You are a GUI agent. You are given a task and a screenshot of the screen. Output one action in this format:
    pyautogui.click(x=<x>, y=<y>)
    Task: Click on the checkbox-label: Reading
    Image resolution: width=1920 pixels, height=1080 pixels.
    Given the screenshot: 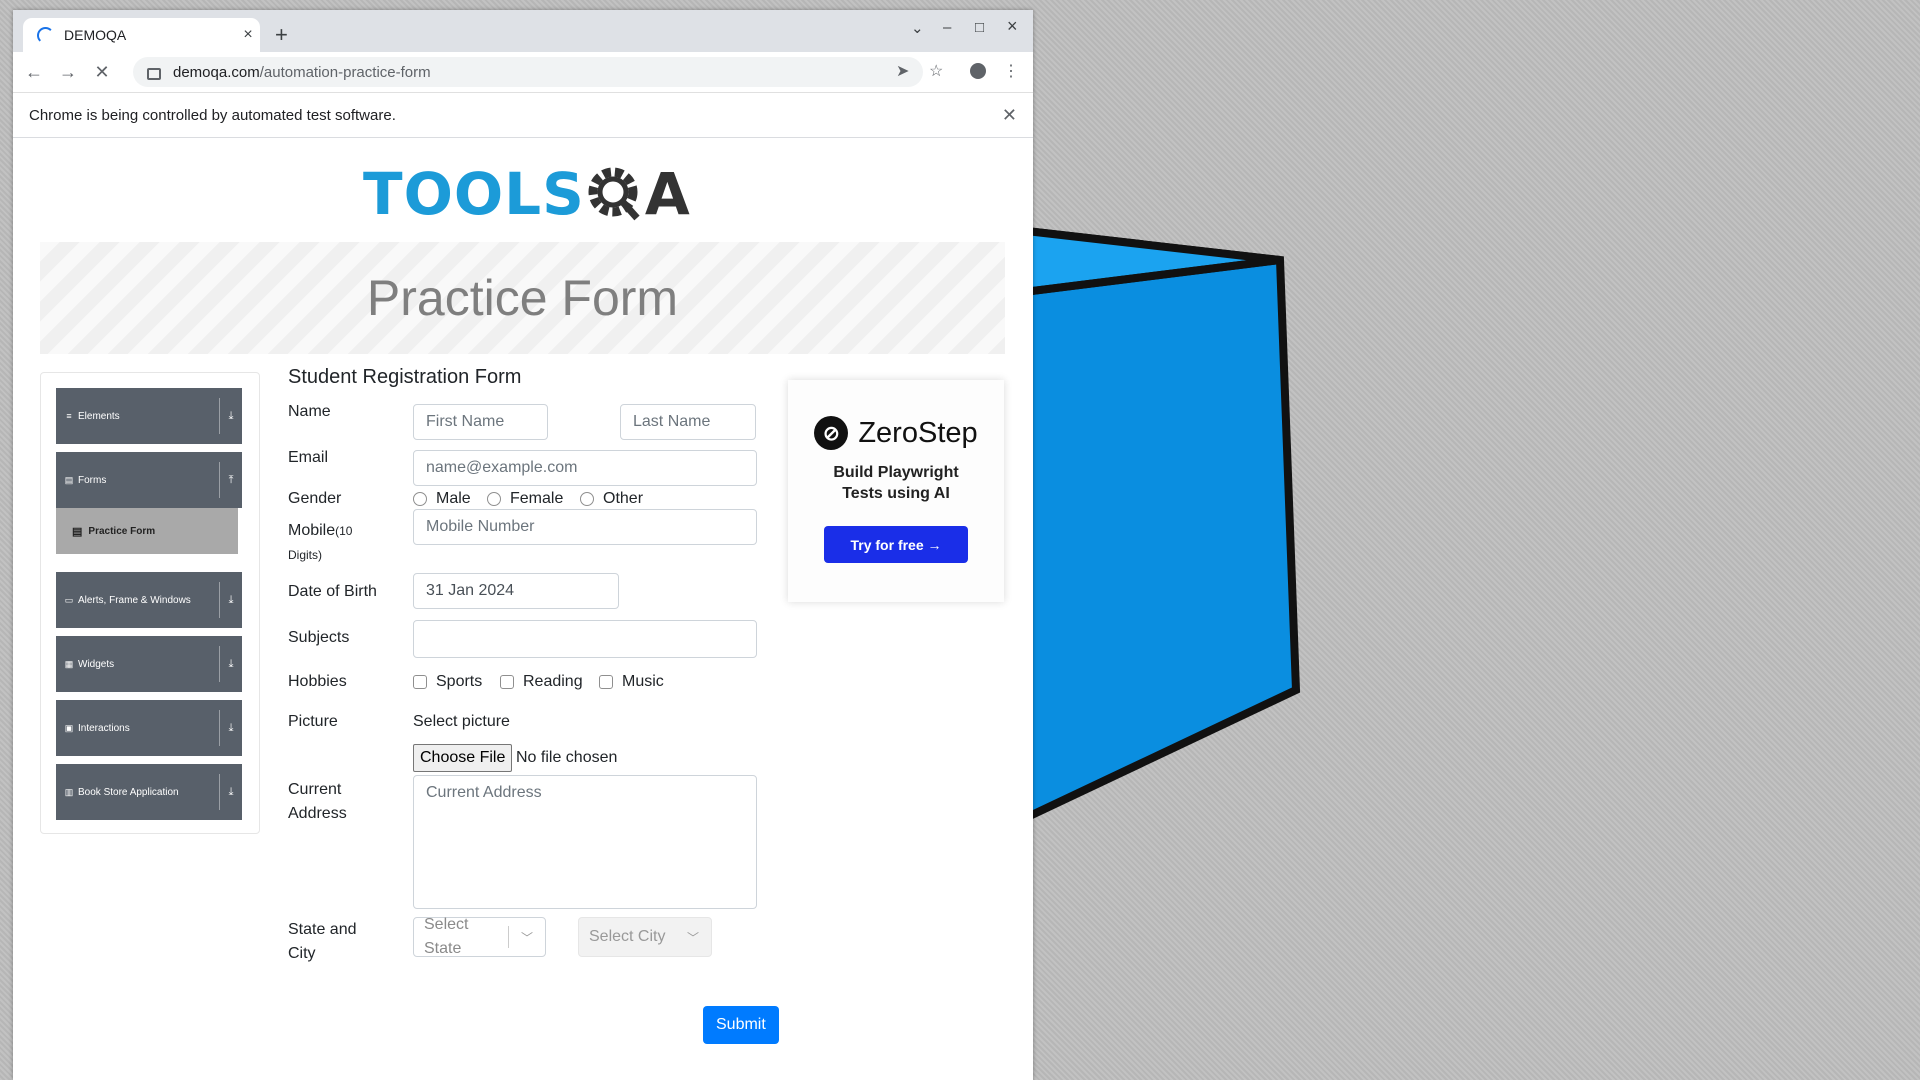 What is the action you would take?
    pyautogui.click(x=553, y=681)
    